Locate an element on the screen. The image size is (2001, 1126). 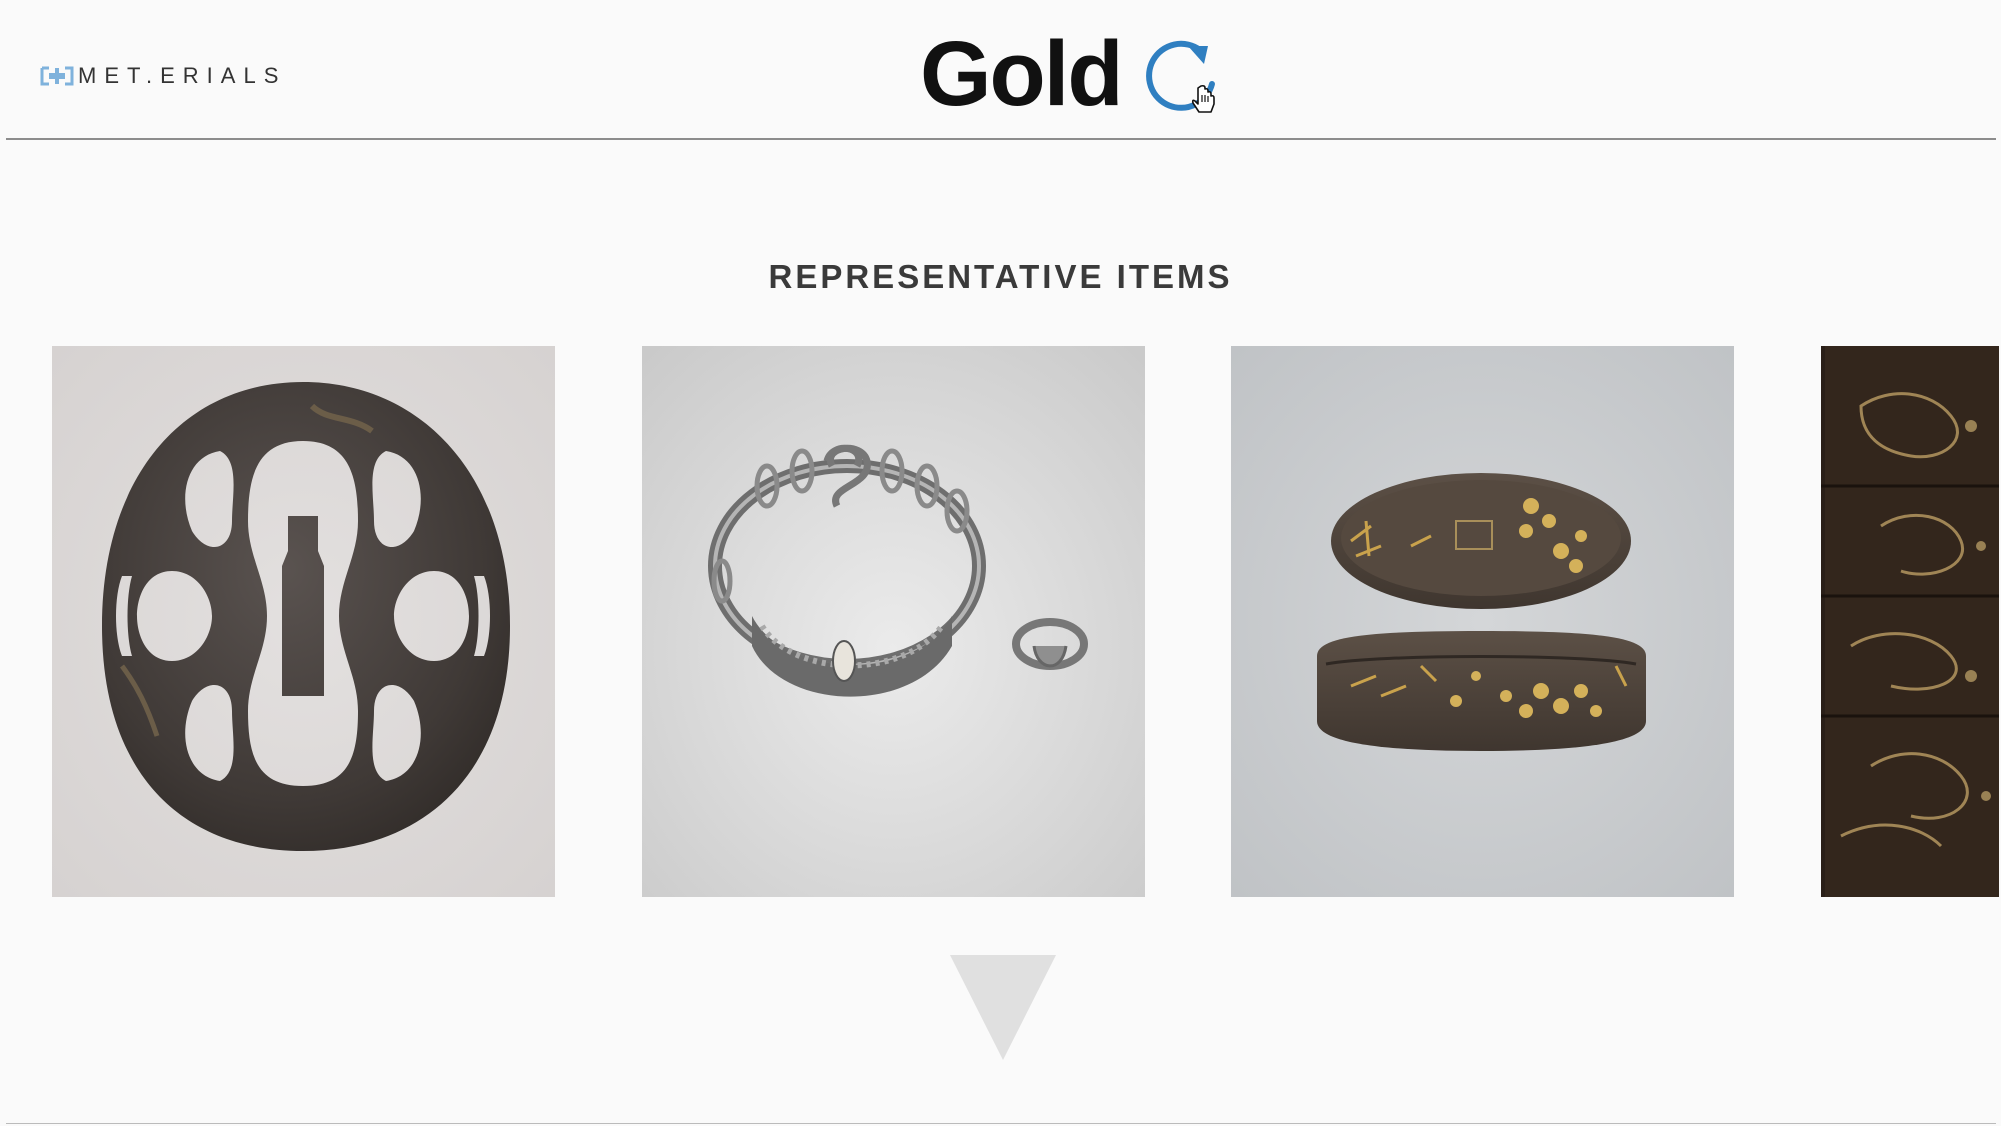
logo: MET.ERIALS is located at coordinates (163, 76).